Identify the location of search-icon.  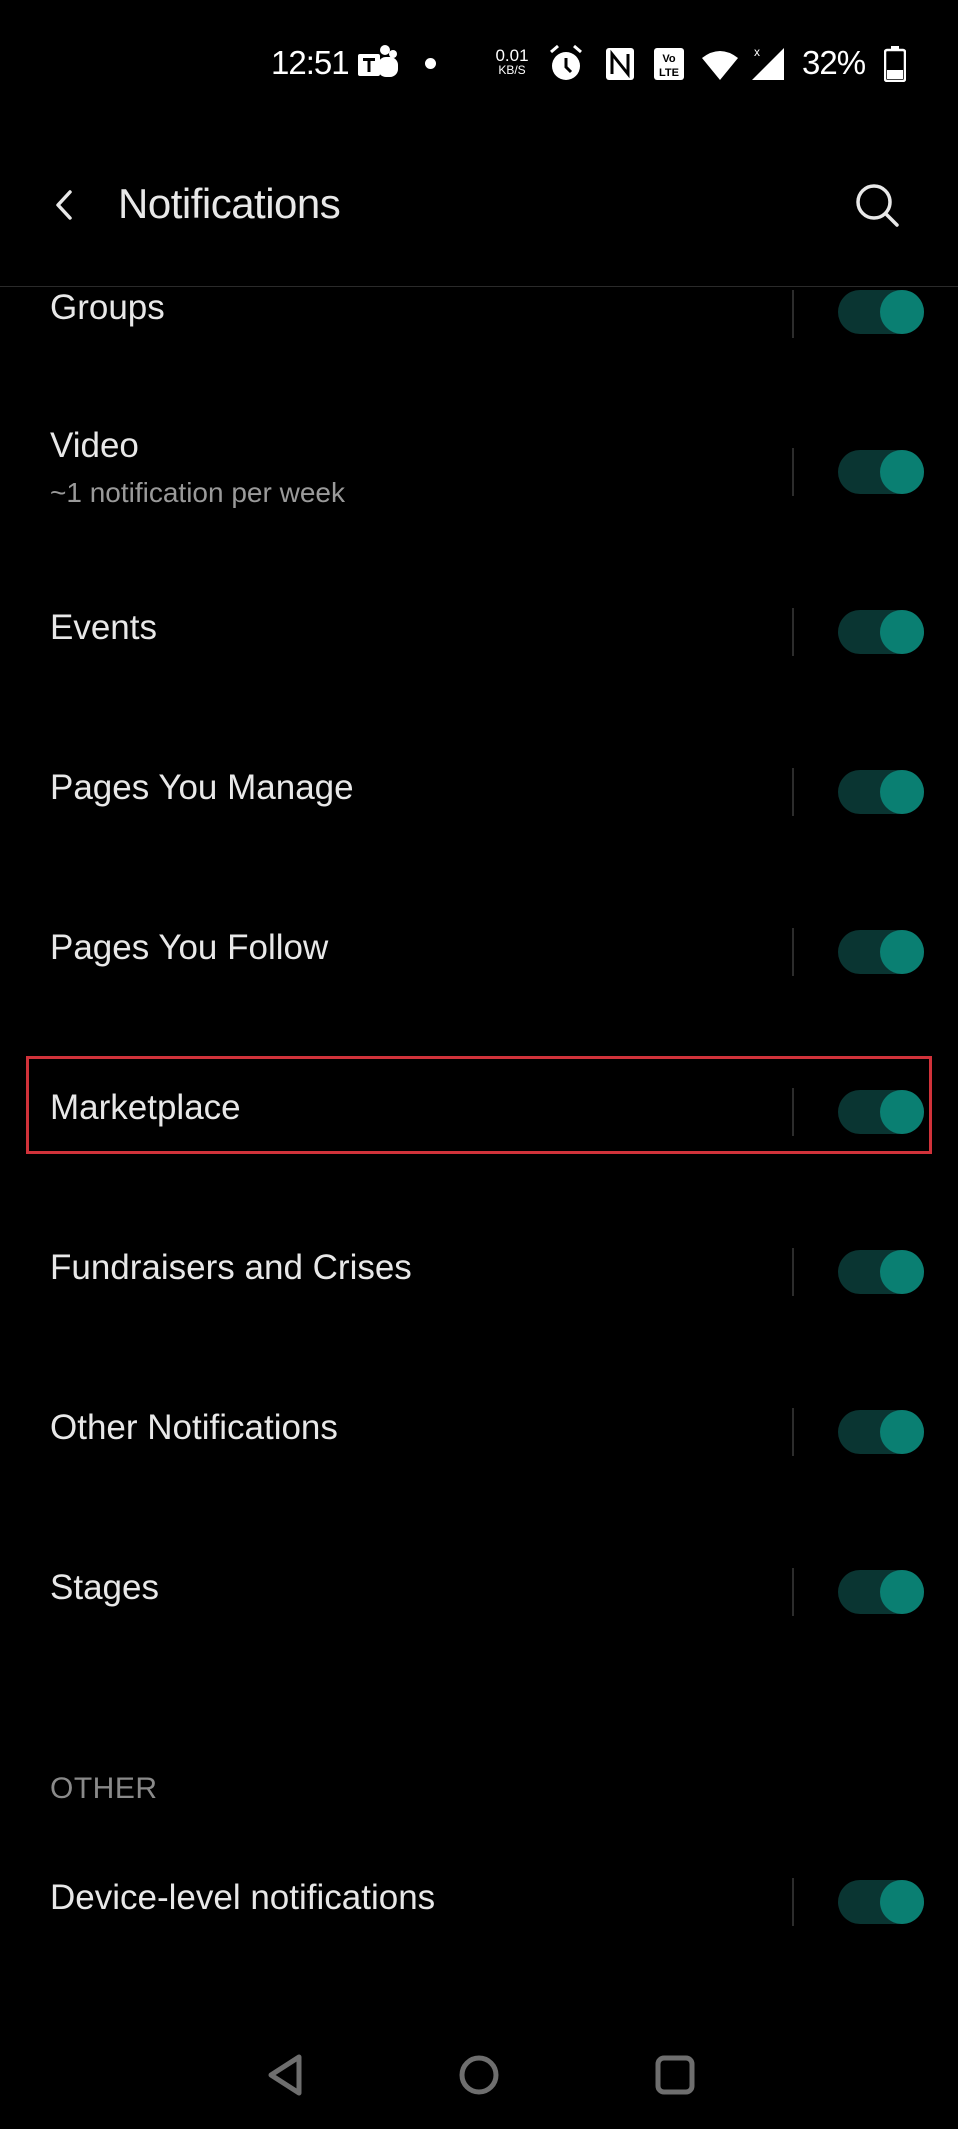
(877, 205).